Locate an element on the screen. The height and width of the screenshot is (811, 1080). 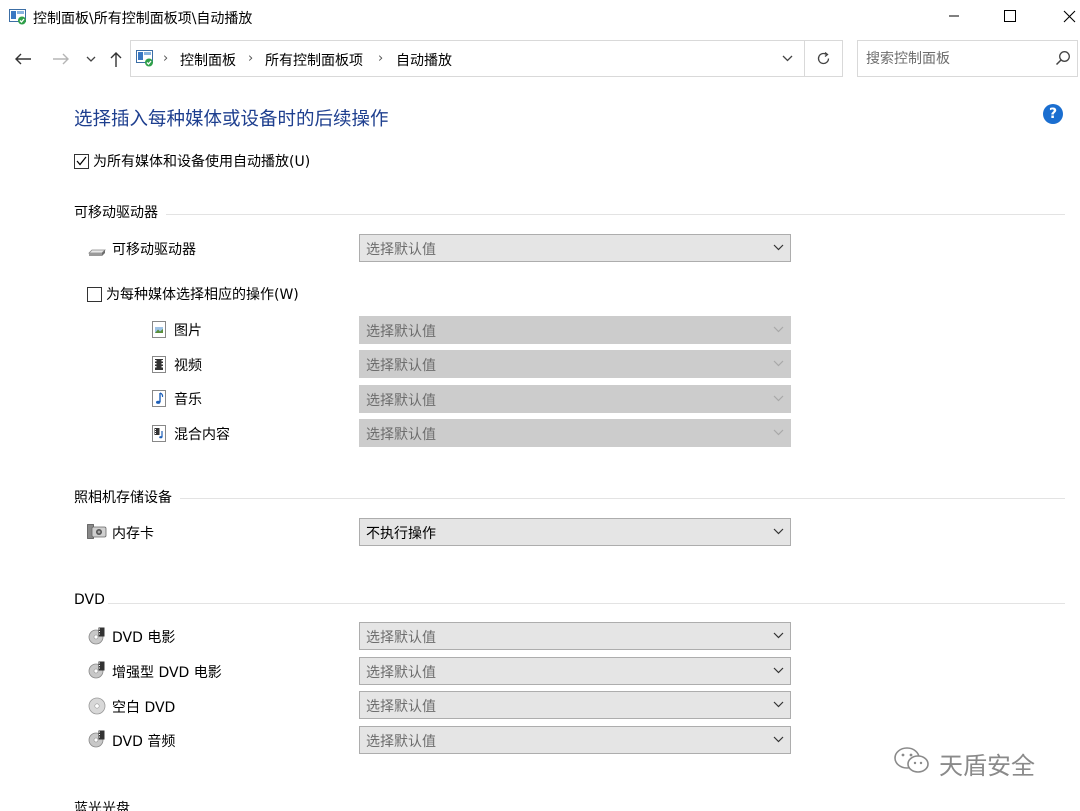
dvd-movie-icon is located at coordinates (97, 636).